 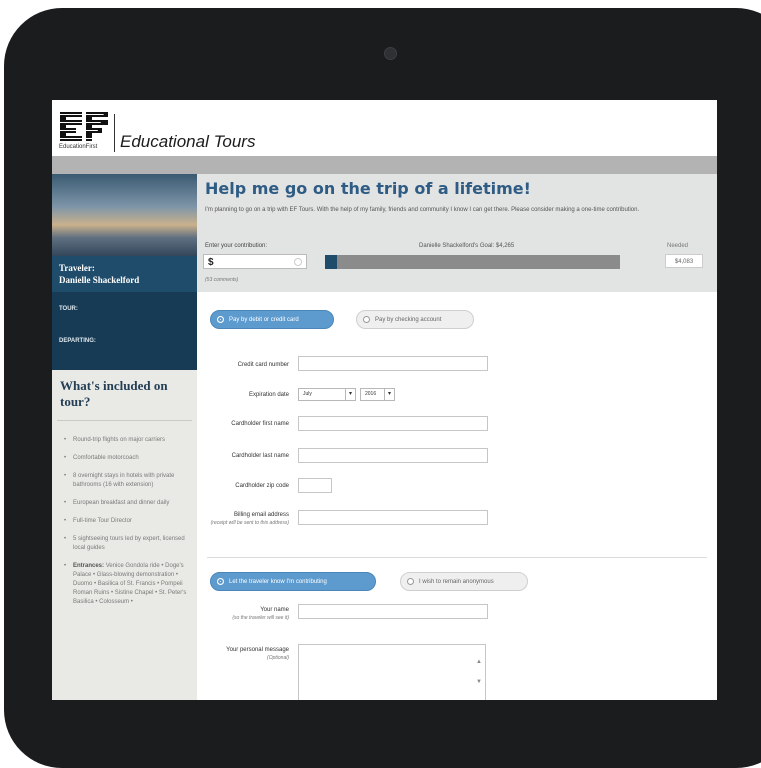 I want to click on let-traveler-know-radio: Let the traveler know I'm contributing, so click(x=293, y=581).